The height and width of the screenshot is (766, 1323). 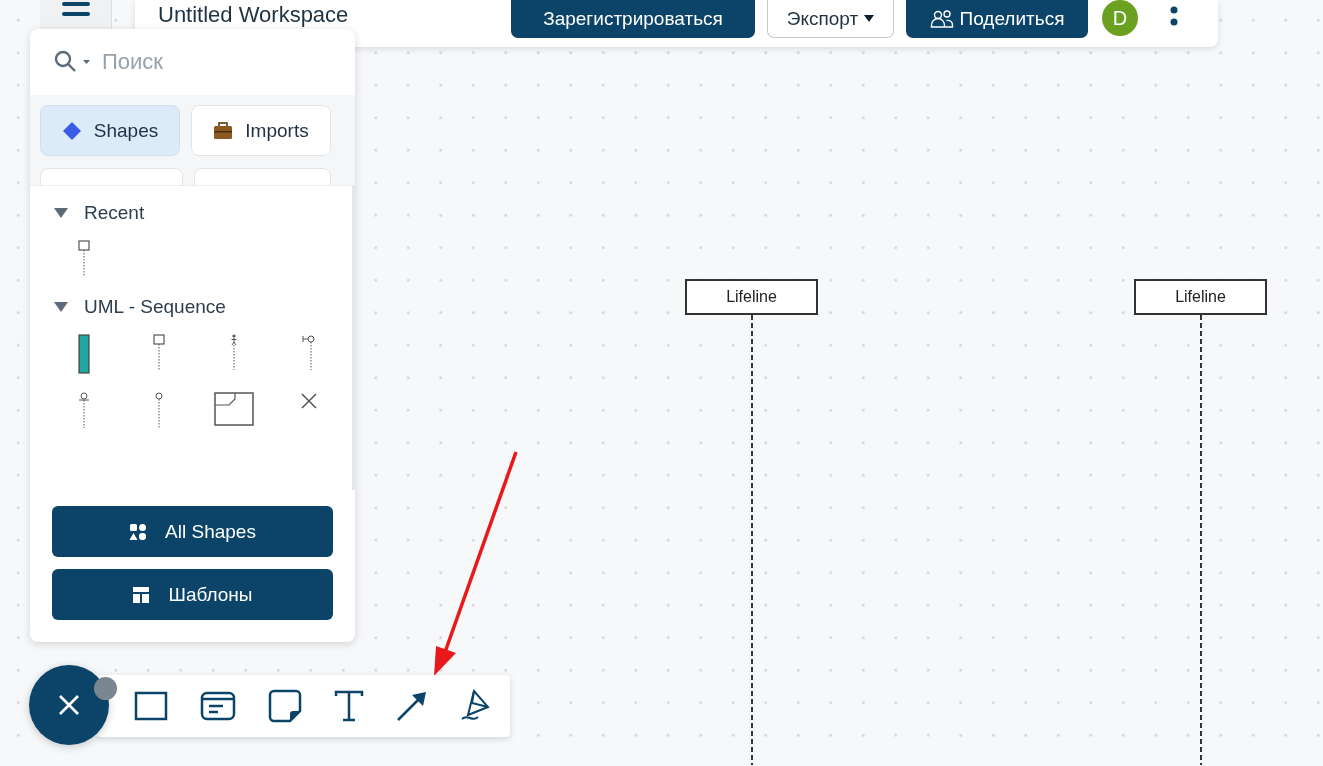 I want to click on caret-icon, so click(x=869, y=18).